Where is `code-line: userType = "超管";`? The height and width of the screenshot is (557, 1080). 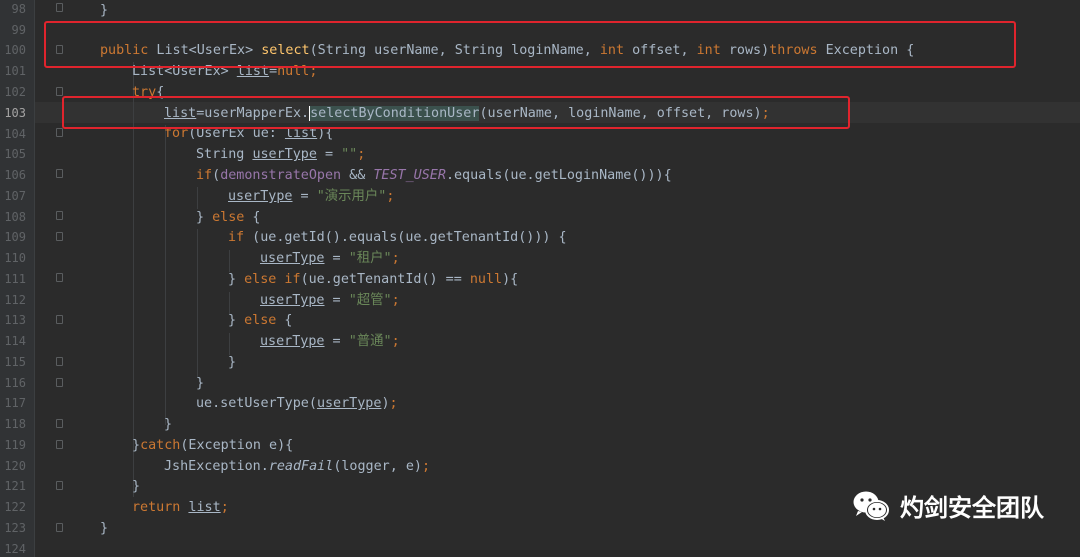 code-line: userType = "超管"; is located at coordinates (330, 300).